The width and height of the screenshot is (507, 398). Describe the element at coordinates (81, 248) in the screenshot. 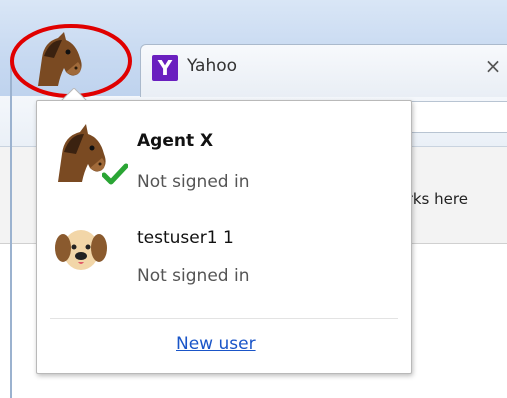

I see `dog-avatar-icon` at that location.